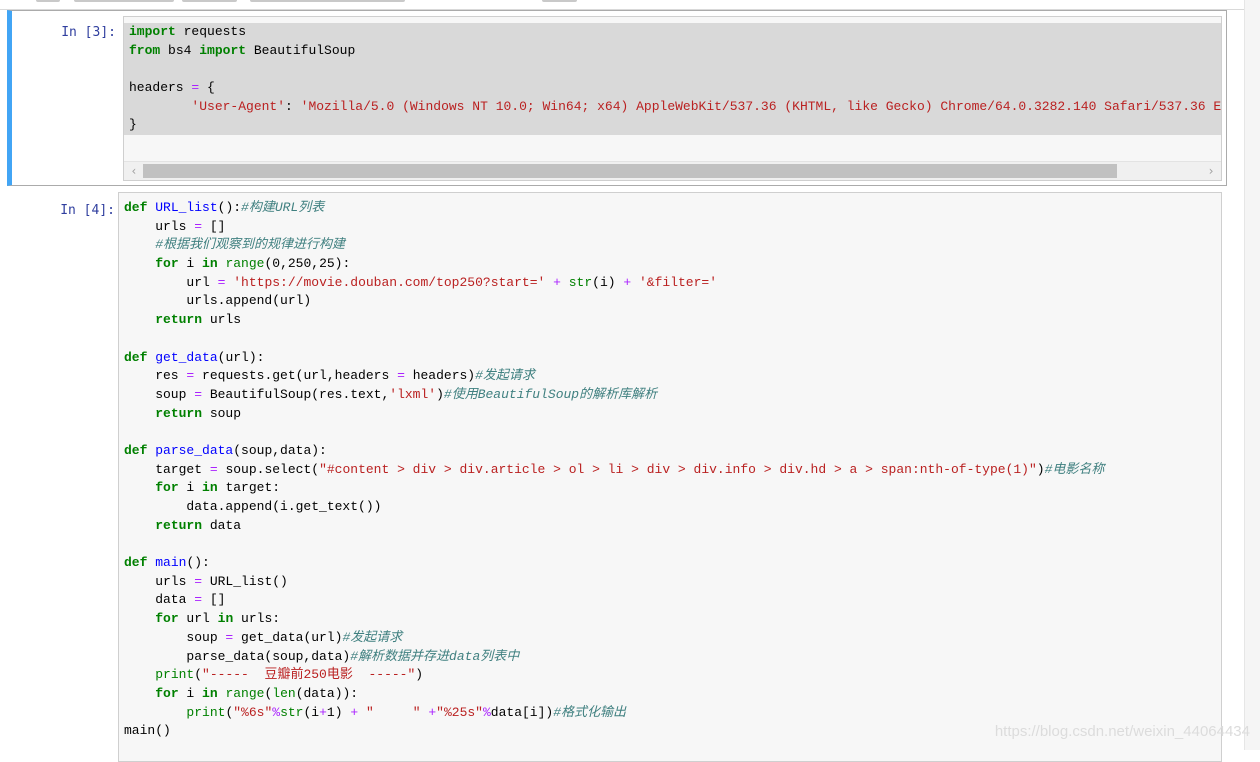 This screenshot has height=762, width=1260. I want to click on code-token: from, so click(145, 50).